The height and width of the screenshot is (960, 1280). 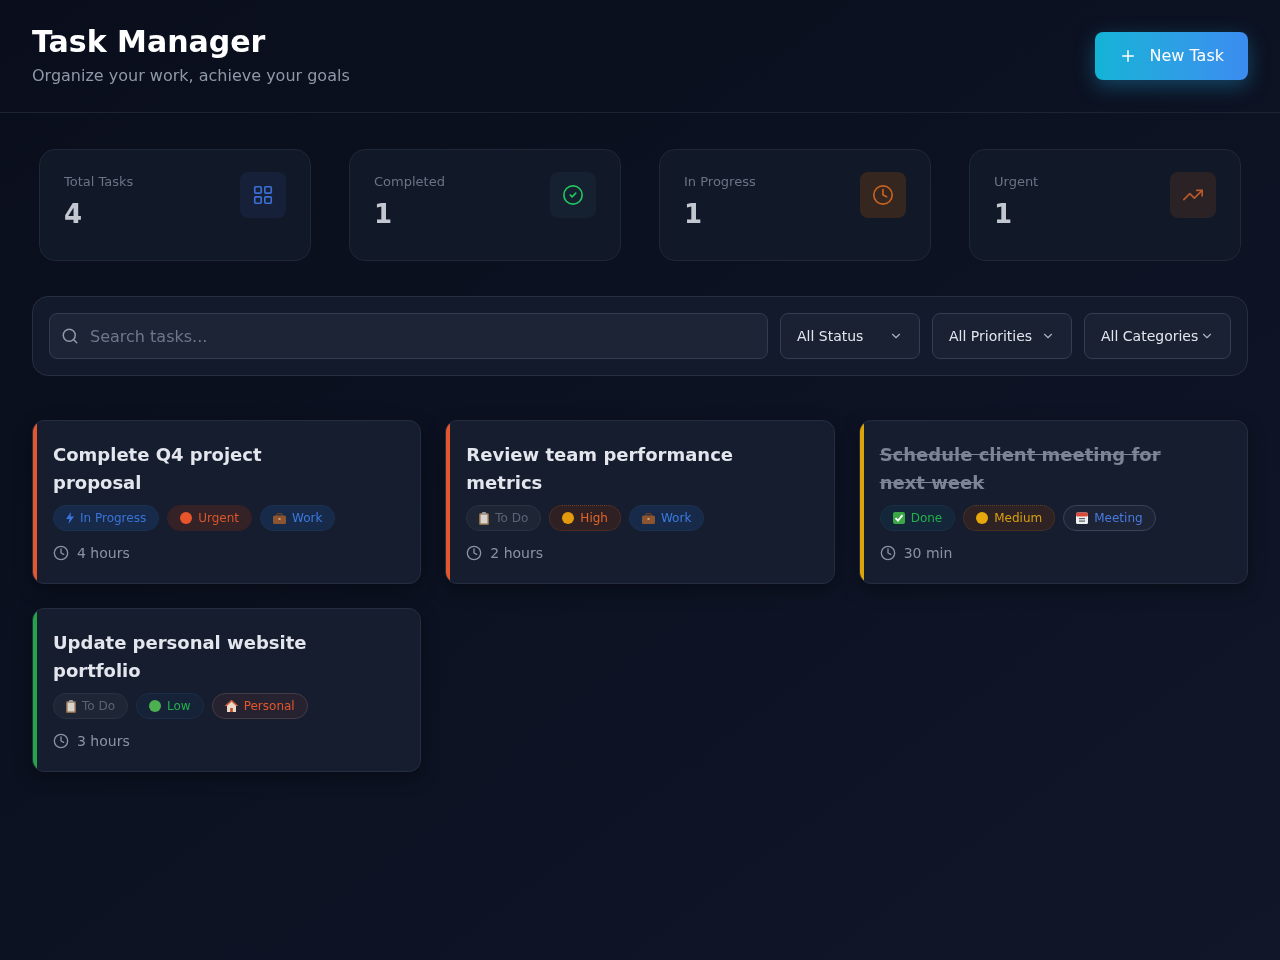 I want to click on priority-badge: High, so click(x=585, y=518).